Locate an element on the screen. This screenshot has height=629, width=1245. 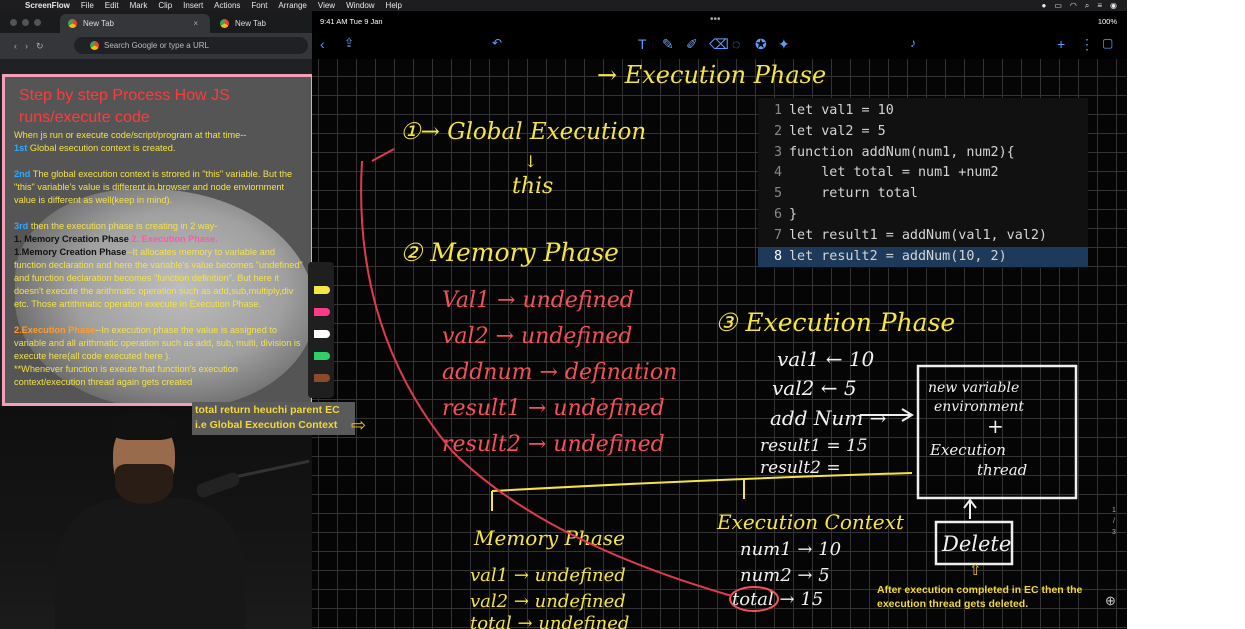
new-env-line: + is located at coordinates (995, 426).